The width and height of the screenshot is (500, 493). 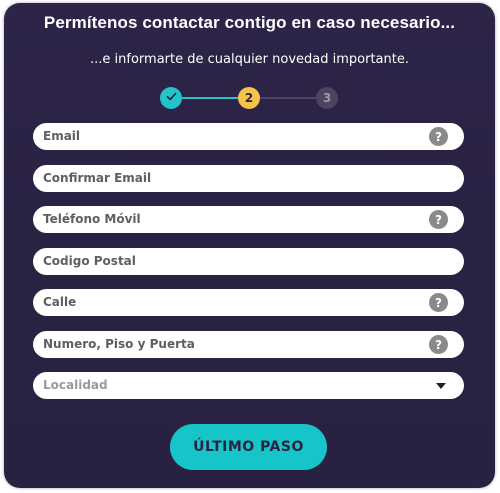 I want to click on confirm-email-field: Confirmar Email, so click(x=248, y=178).